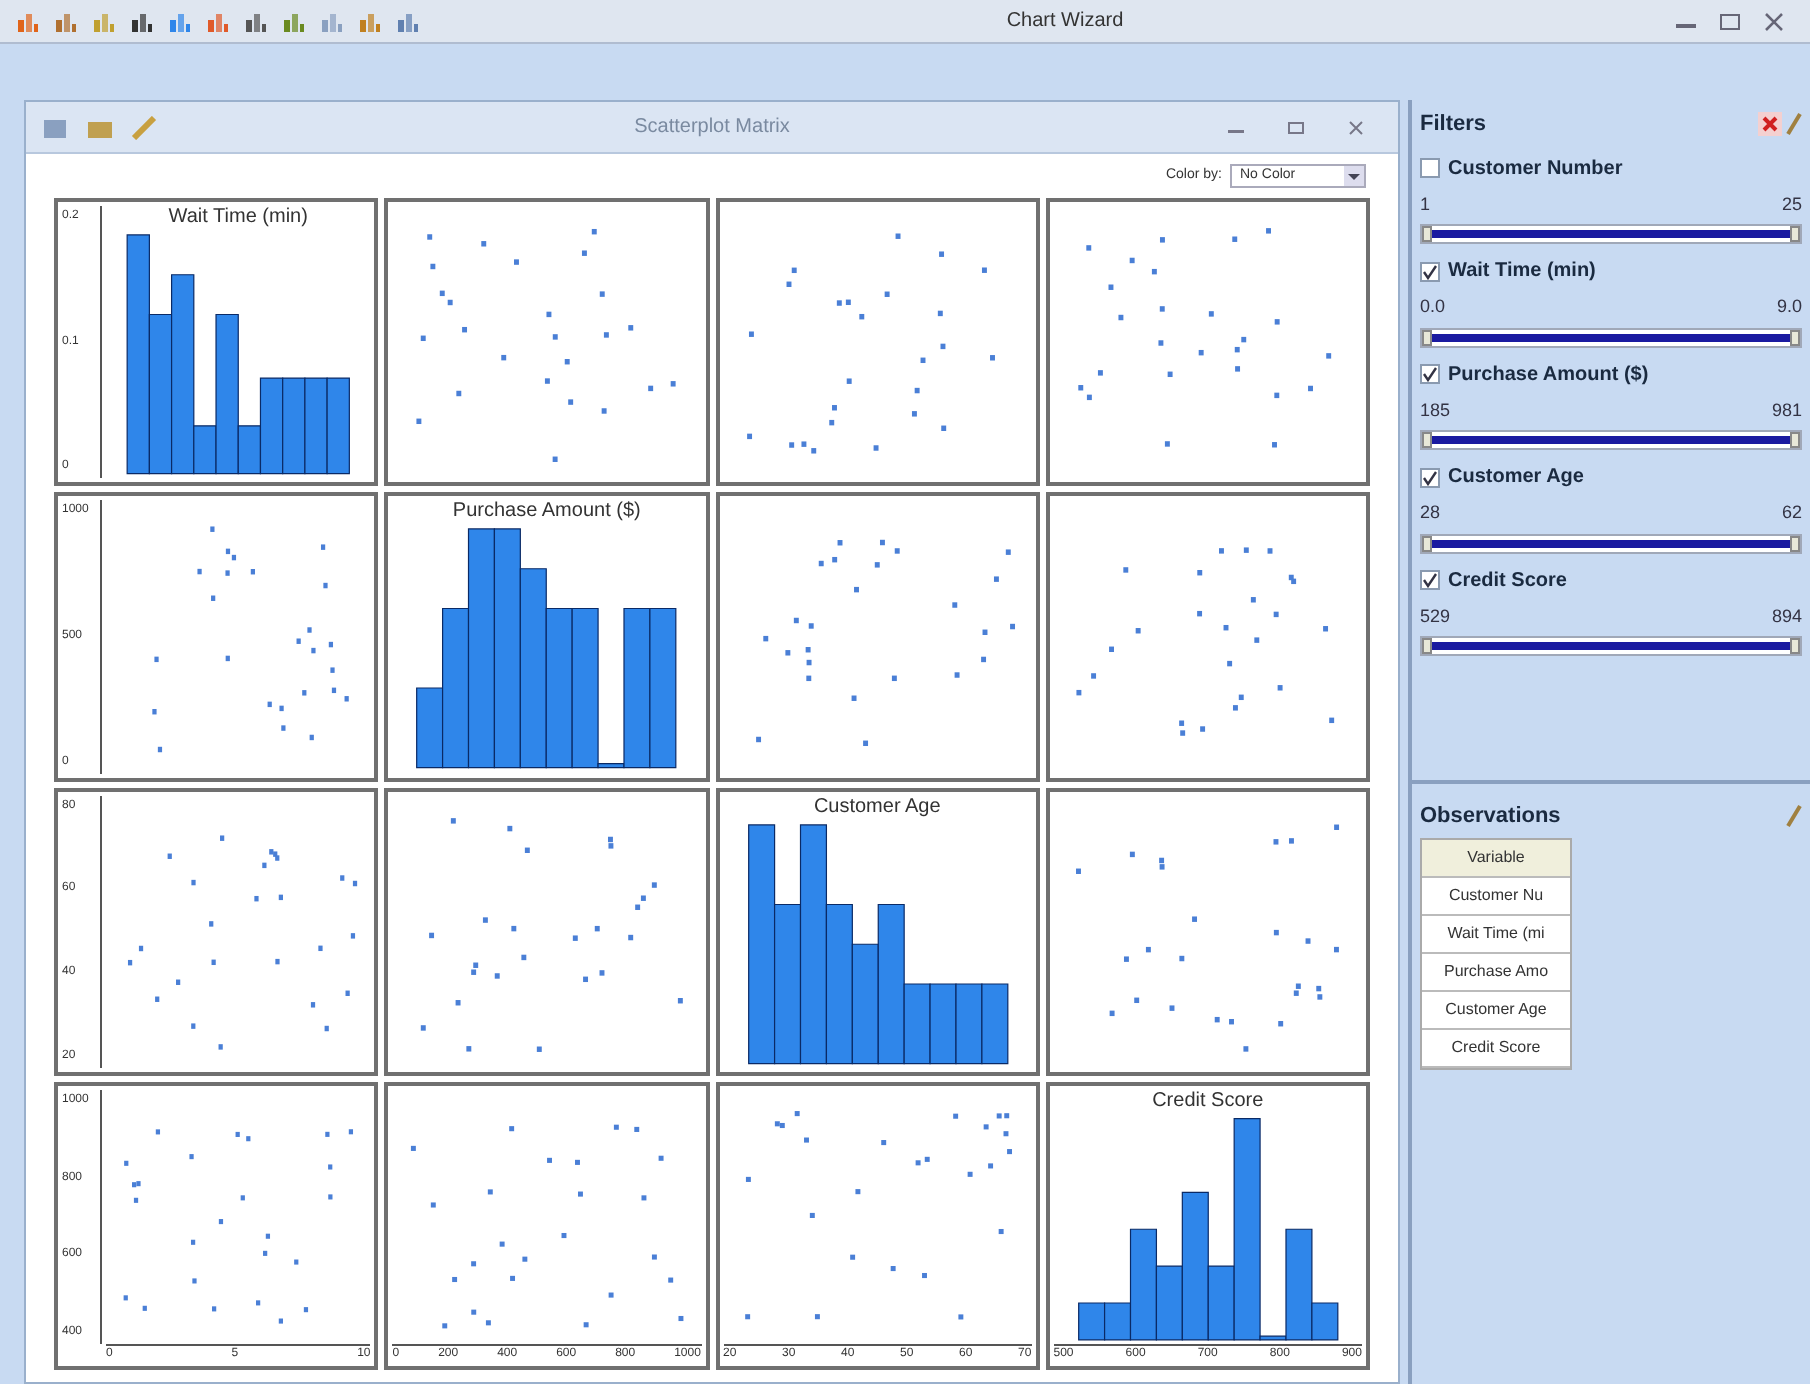 This screenshot has height=1384, width=1810. What do you see at coordinates (1789, 307) in the screenshot?
I see `filter-max-value: 9.0` at bounding box center [1789, 307].